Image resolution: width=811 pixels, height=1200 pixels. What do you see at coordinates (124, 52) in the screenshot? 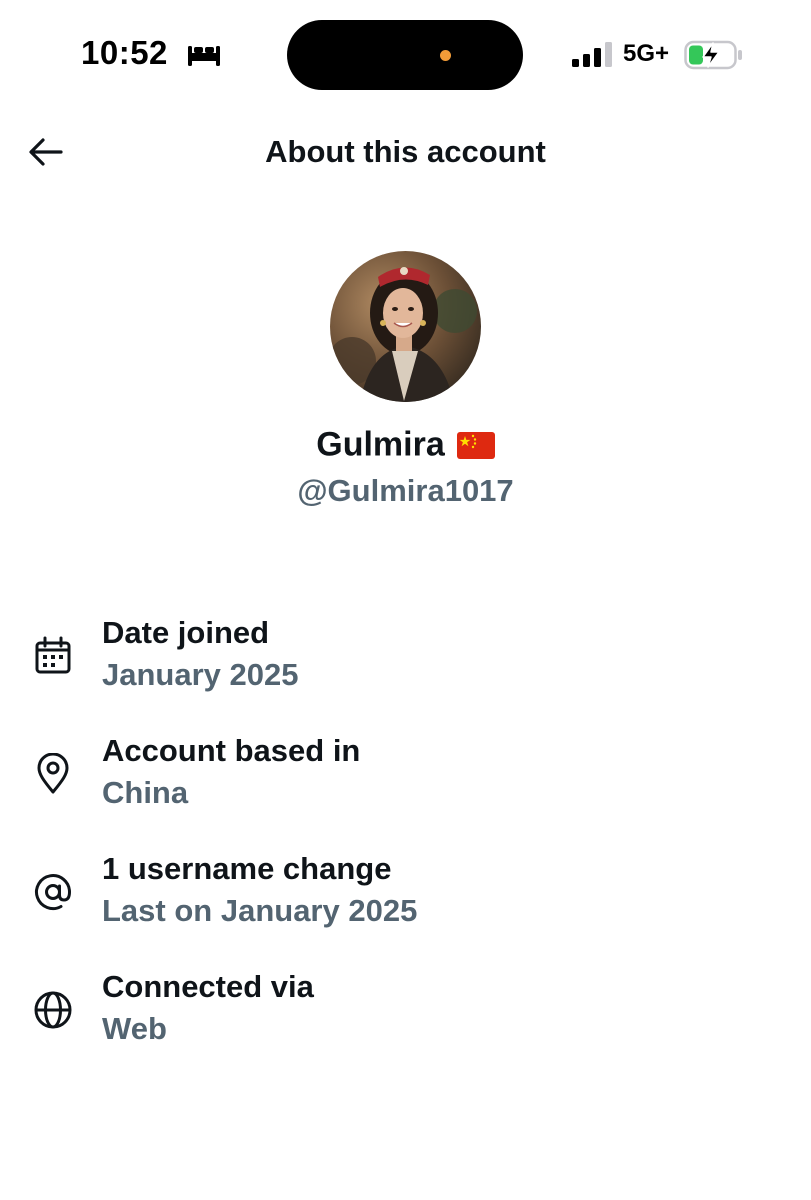
I see `status-time: 10:52` at bounding box center [124, 52].